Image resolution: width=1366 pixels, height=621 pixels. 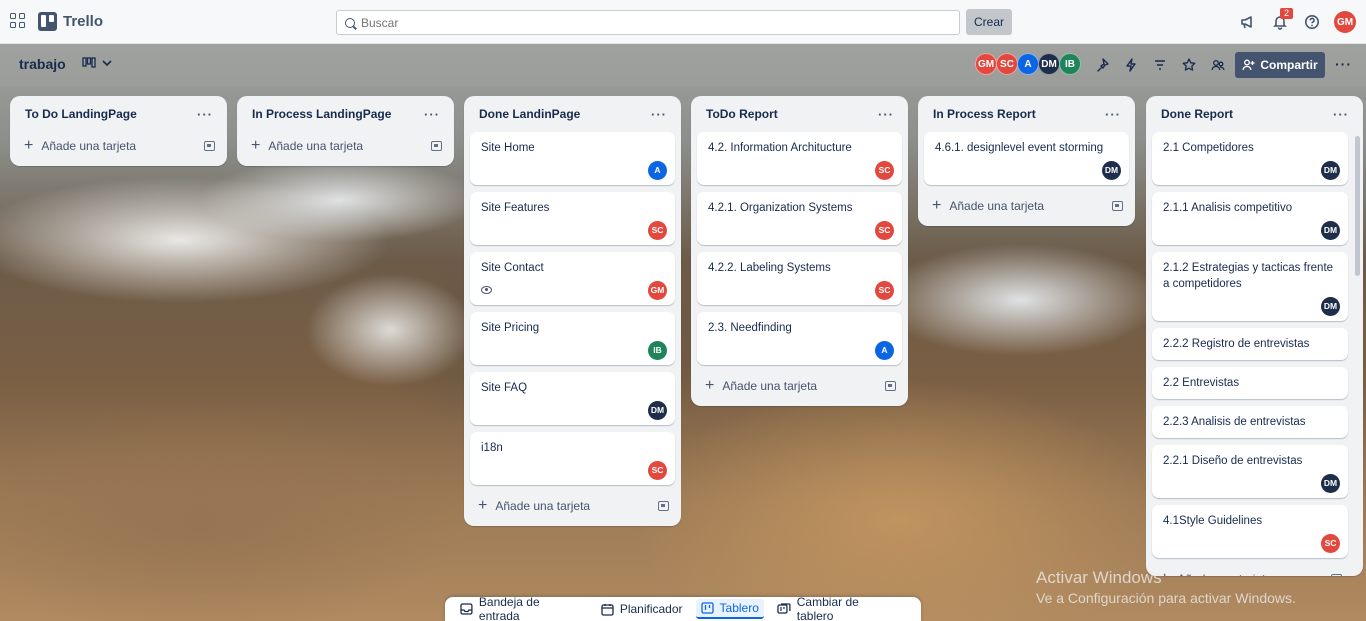 What do you see at coordinates (1343, 64) in the screenshot?
I see `board-menu-icon: ···` at bounding box center [1343, 64].